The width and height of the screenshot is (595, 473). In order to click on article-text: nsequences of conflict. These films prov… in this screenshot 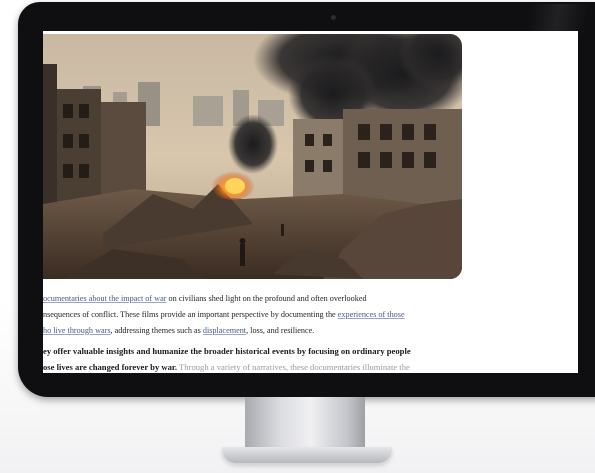, I will do `click(190, 314)`.